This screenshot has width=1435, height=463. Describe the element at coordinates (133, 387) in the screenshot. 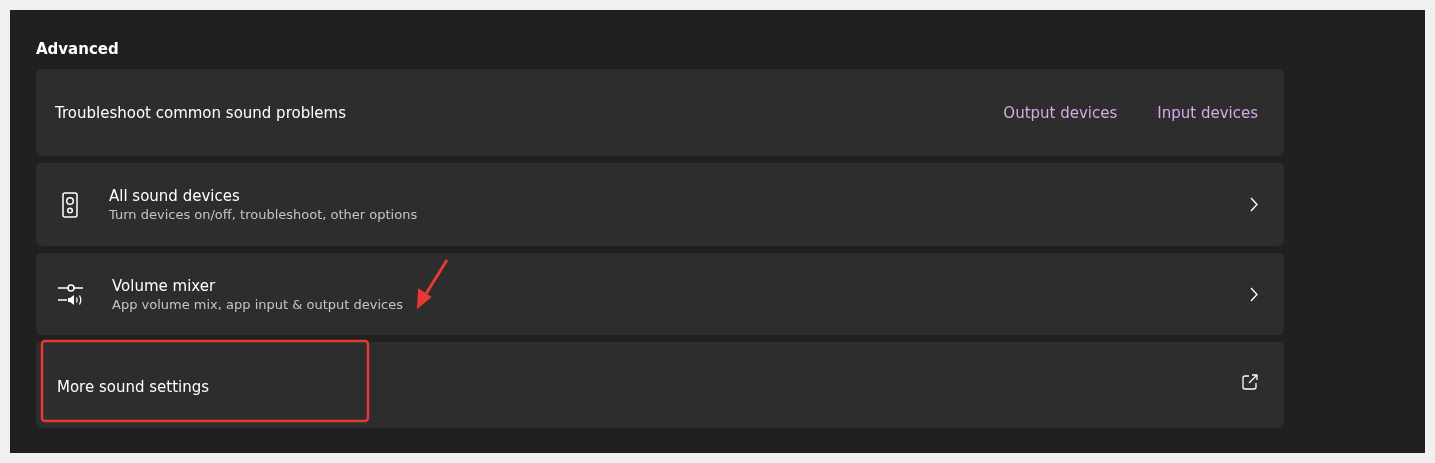

I see `row-title: More sound settings` at that location.